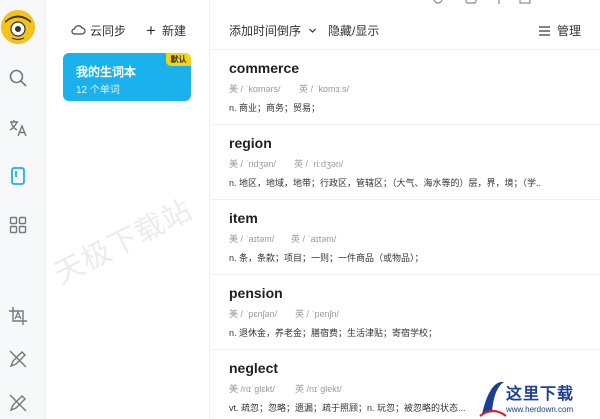  Describe the element at coordinates (18, 225) in the screenshot. I see `apps-icon` at that location.